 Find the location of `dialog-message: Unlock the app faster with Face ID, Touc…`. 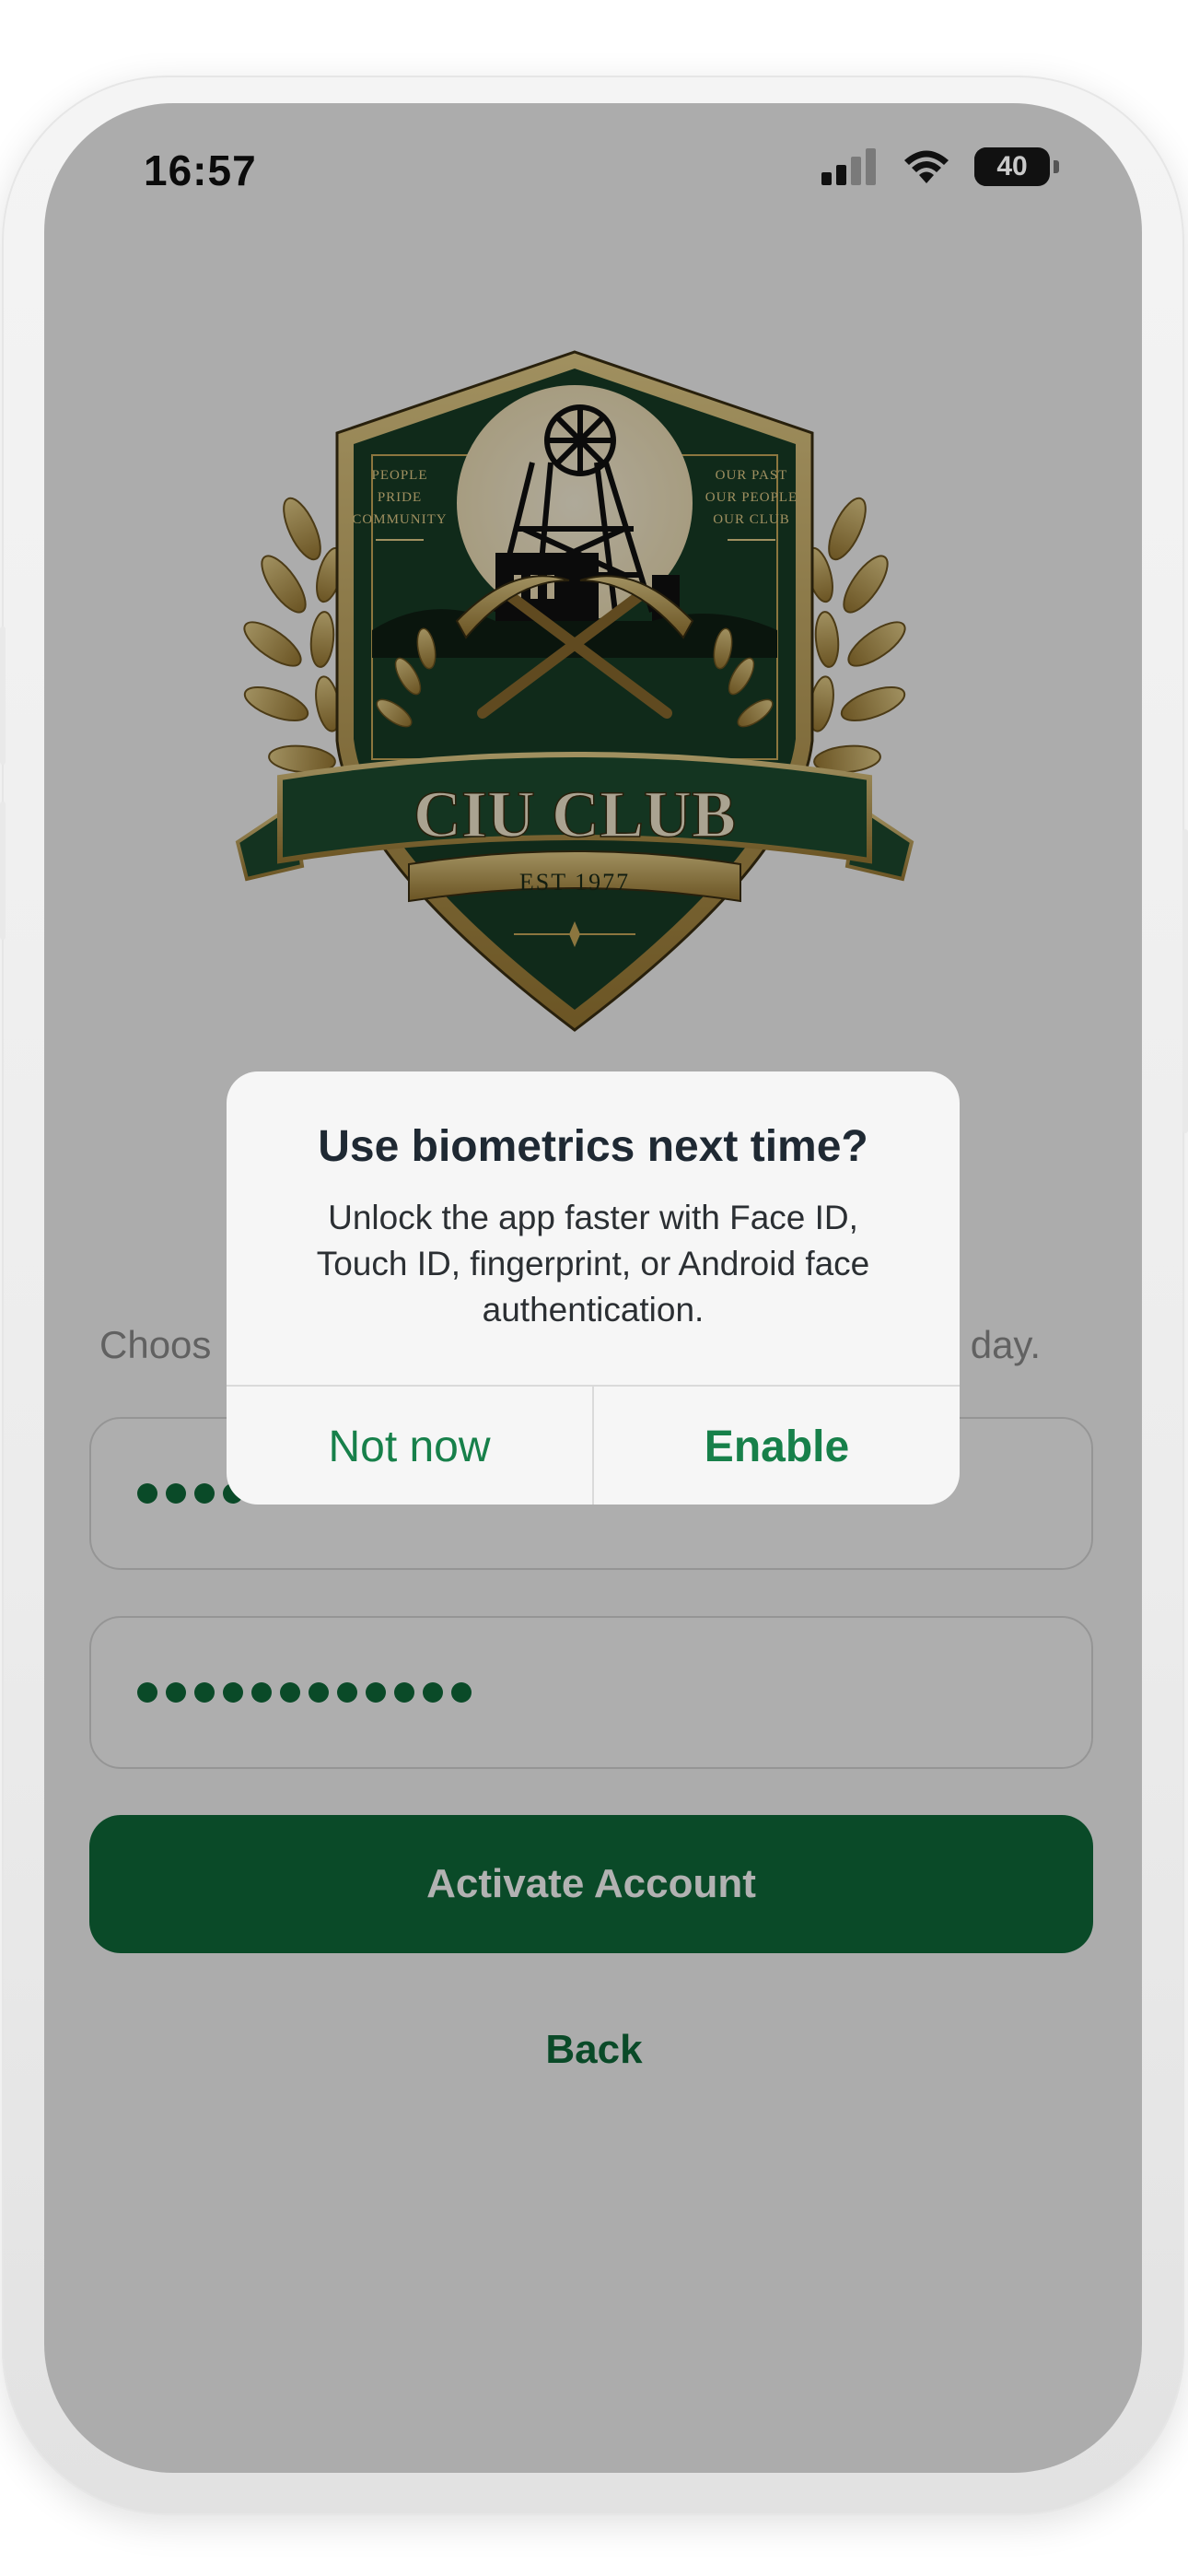

dialog-message: Unlock the app faster with Face ID, Touc… is located at coordinates (593, 1264).